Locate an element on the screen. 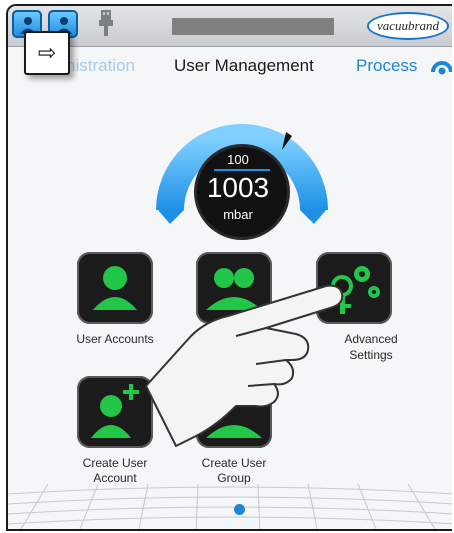 The width and height of the screenshot is (454, 533). status-bar is located at coordinates (253, 26).